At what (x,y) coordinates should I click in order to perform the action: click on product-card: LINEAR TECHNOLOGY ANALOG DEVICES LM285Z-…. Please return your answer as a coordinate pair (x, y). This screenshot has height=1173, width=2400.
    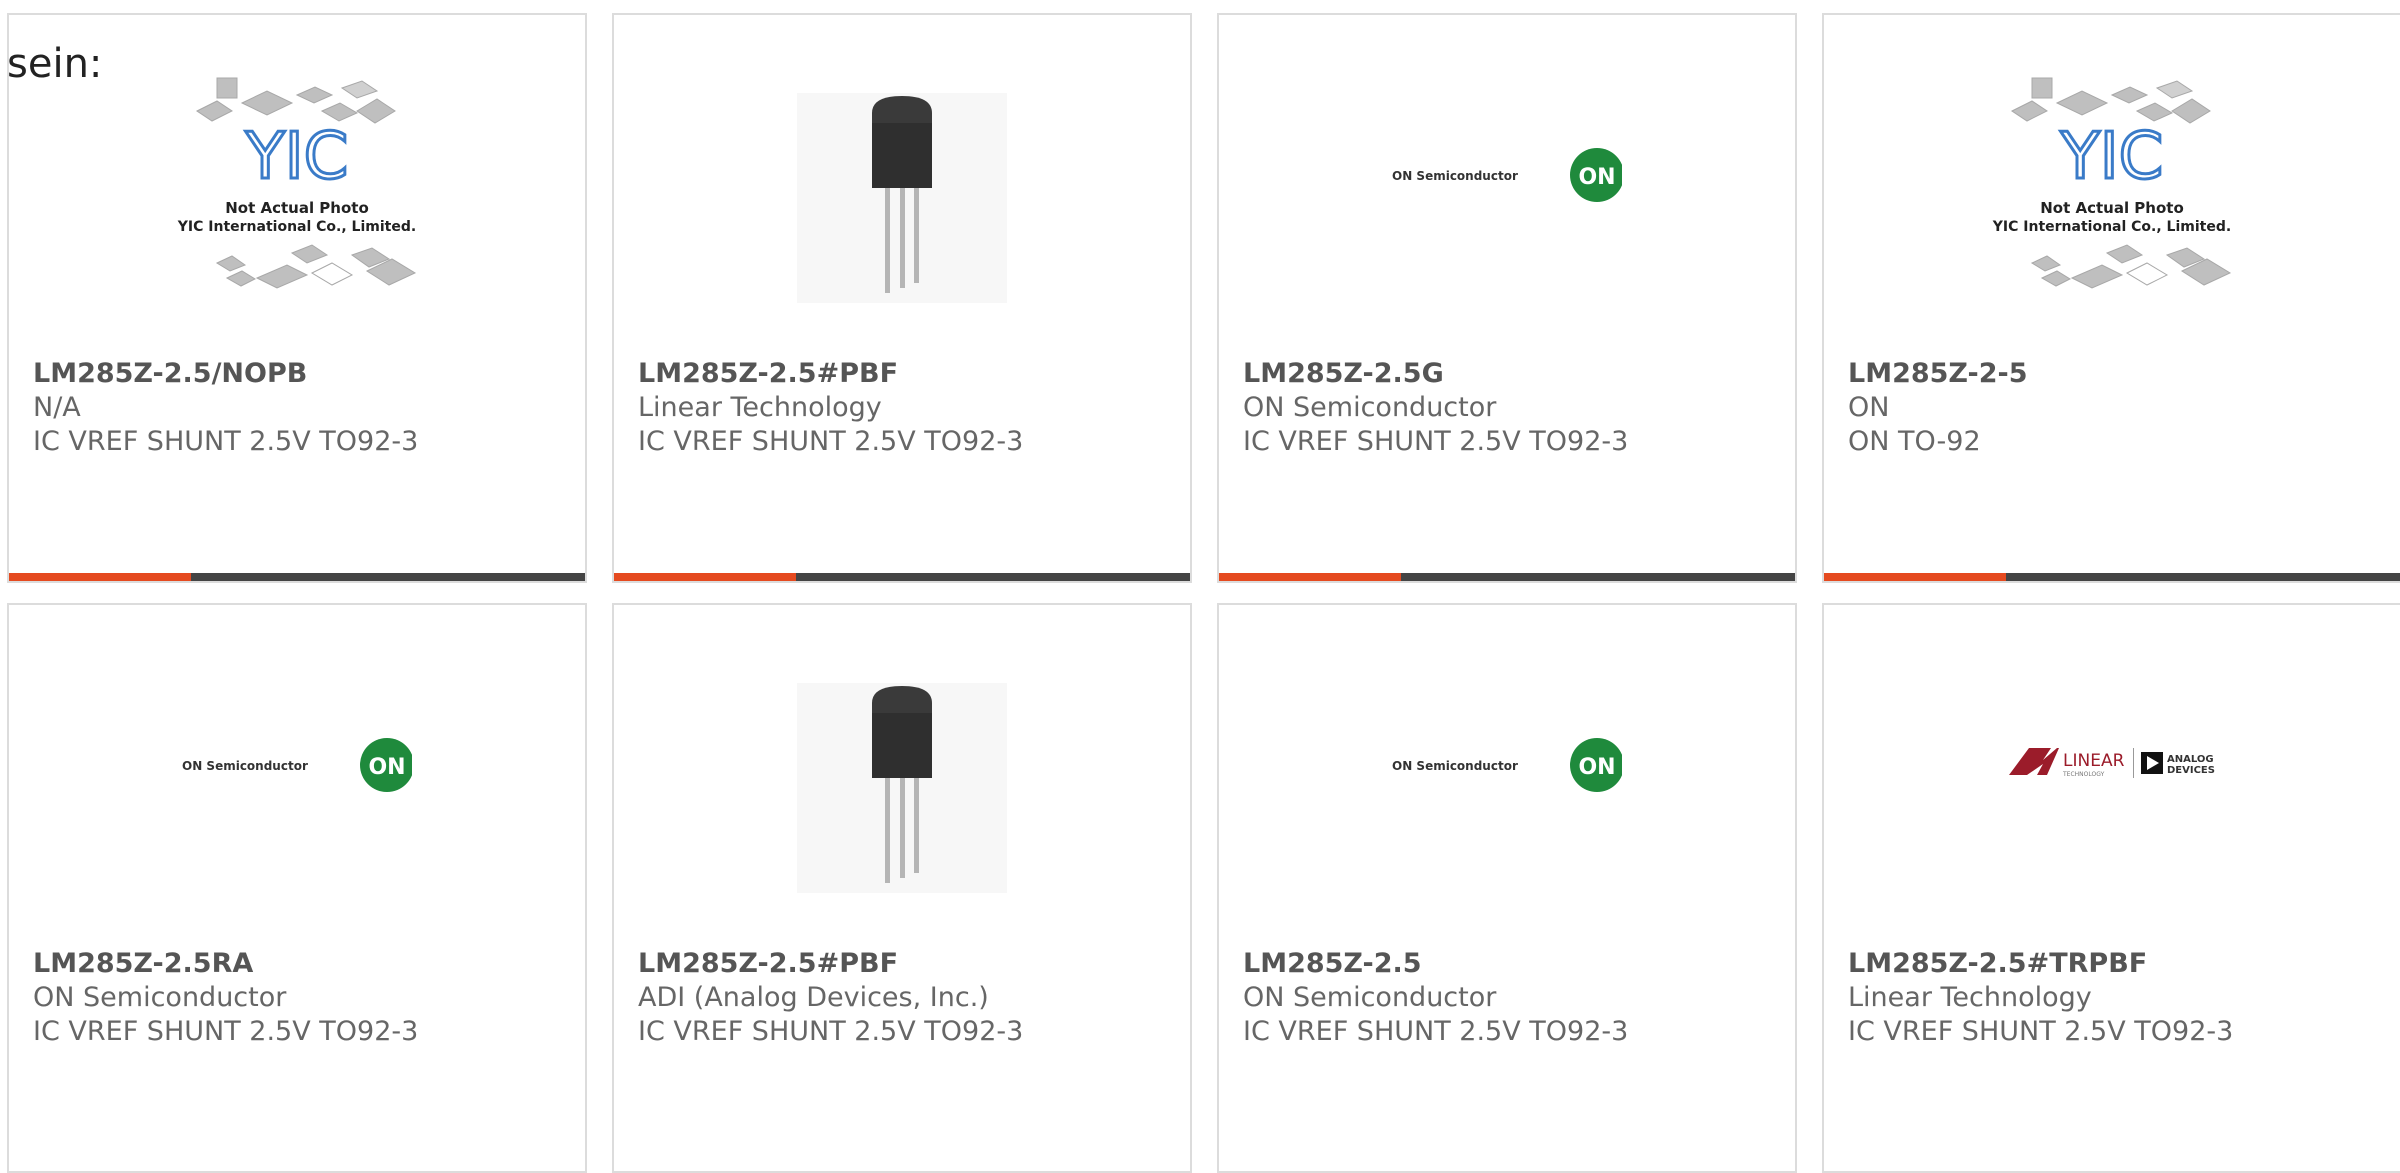
    Looking at the image, I should click on (2111, 888).